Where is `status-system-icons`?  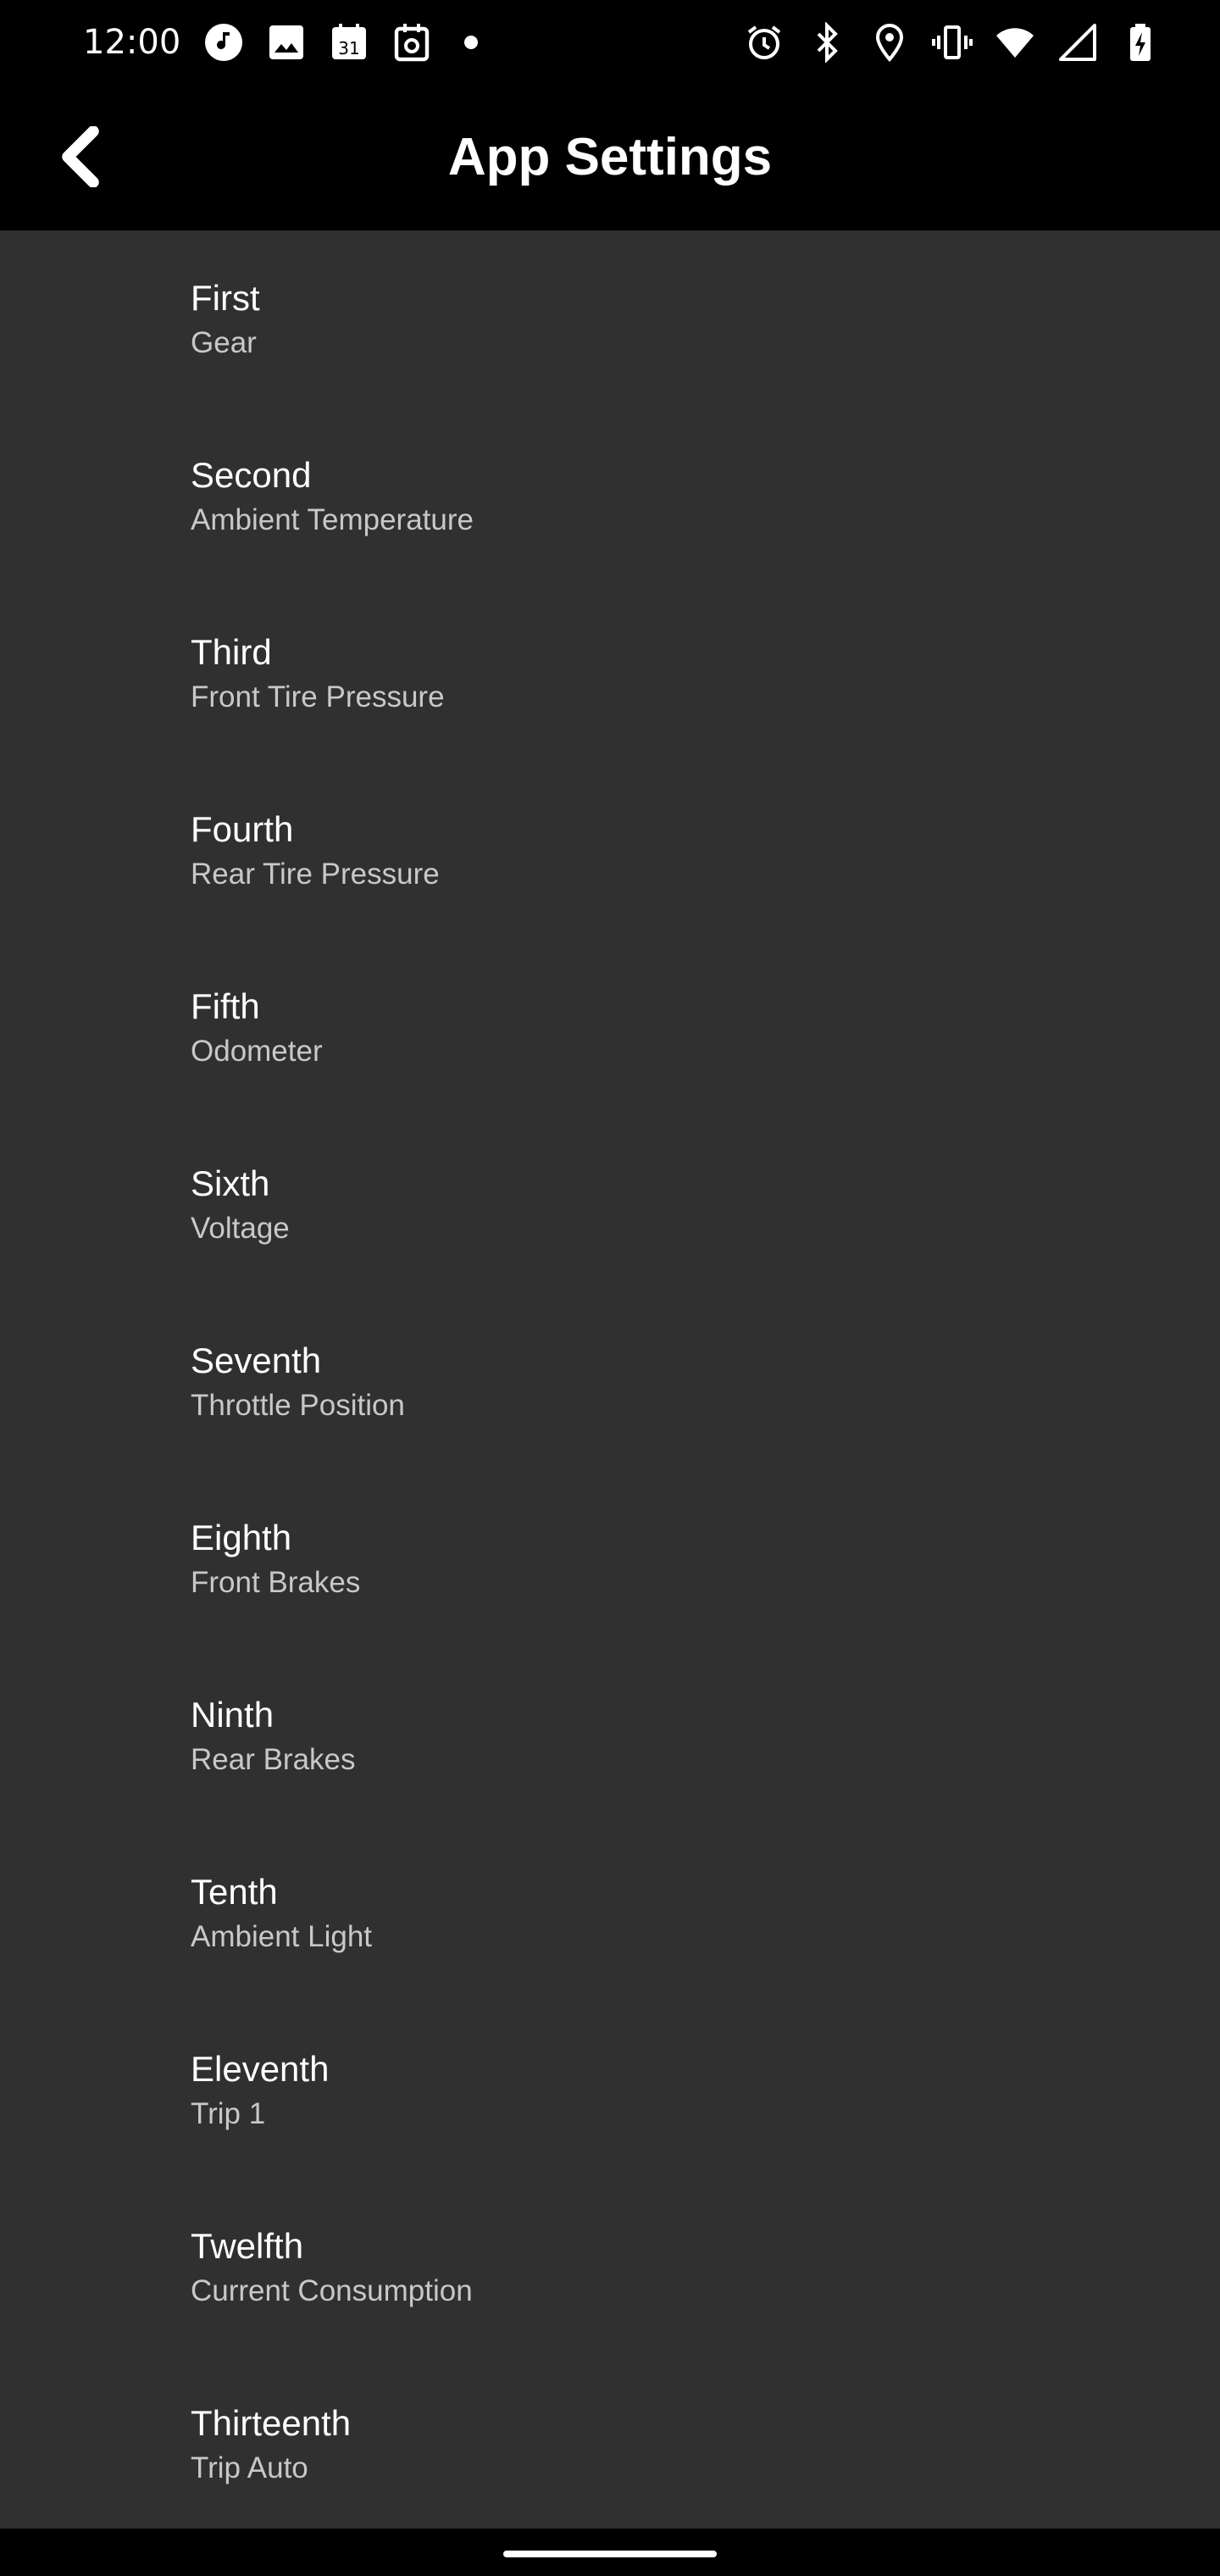 status-system-icons is located at coordinates (952, 42).